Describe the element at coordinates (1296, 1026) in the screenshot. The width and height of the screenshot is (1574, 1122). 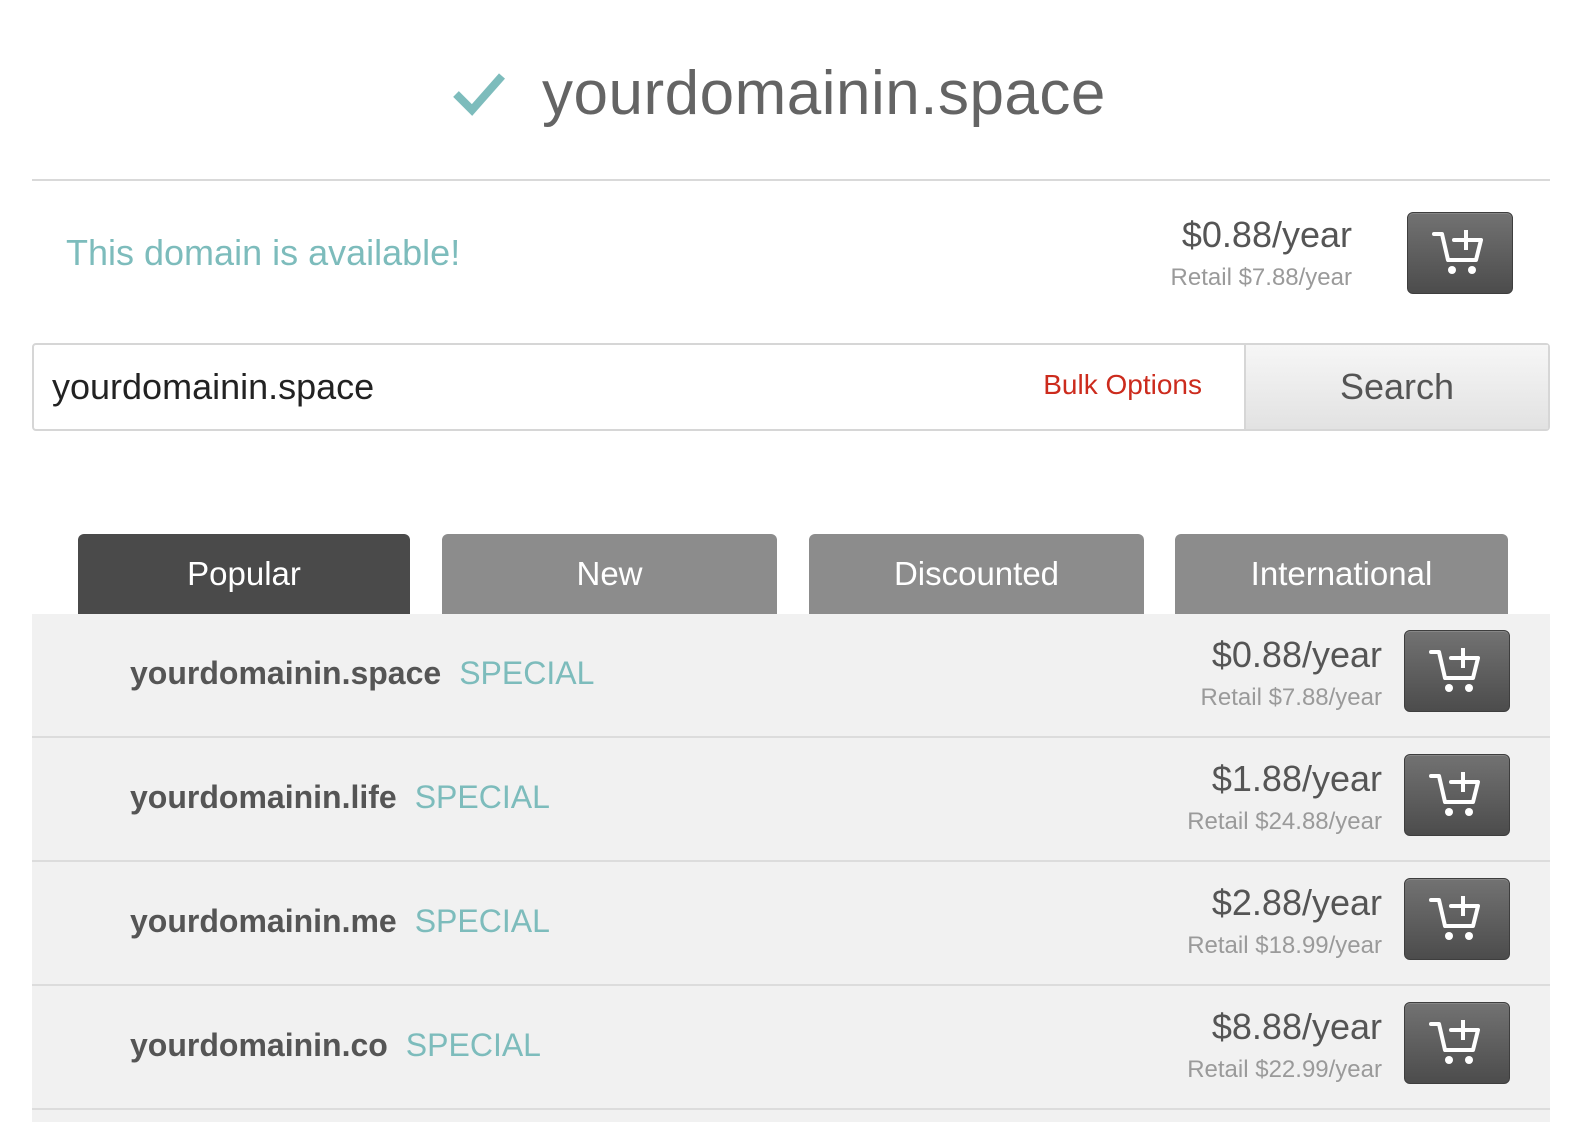
I see `result-price: $8.88/year` at that location.